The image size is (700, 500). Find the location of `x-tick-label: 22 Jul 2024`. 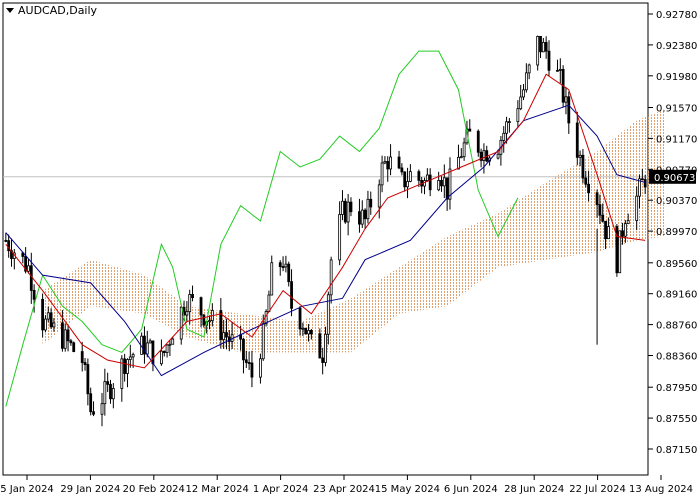

x-tick-label: 22 Jul 2024 is located at coordinates (597, 489).